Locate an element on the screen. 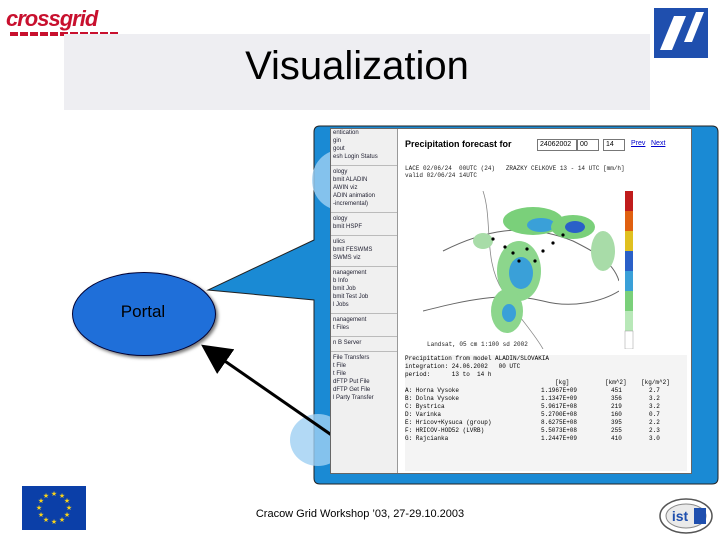 This screenshot has width=720, height=540. nav-item: n B Server is located at coordinates (364, 343).